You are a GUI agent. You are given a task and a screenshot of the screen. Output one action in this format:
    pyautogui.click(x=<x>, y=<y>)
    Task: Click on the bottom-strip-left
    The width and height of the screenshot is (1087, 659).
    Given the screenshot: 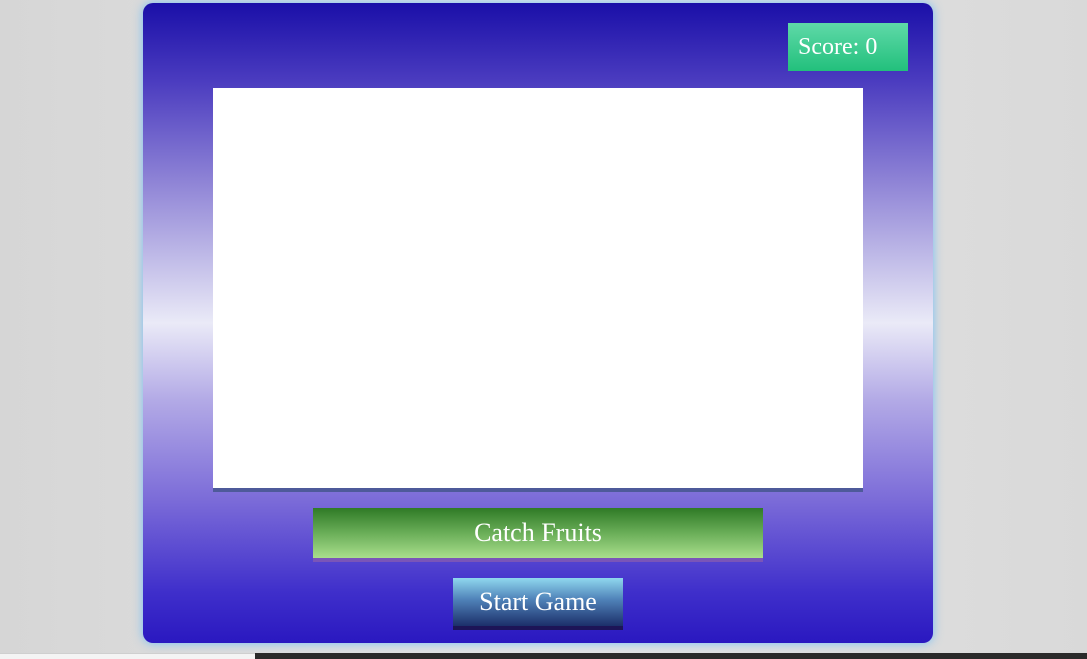 What is the action you would take?
    pyautogui.click(x=127, y=656)
    